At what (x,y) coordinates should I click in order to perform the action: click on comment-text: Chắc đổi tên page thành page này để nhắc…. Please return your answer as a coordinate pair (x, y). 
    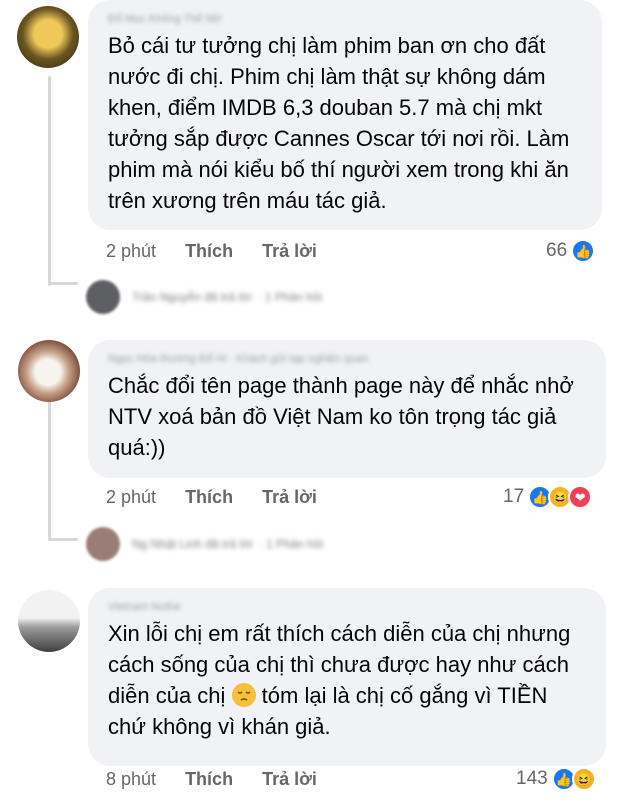
    Looking at the image, I should click on (341, 416).